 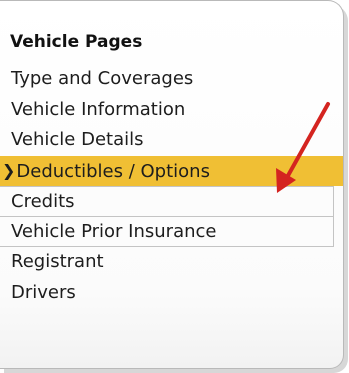 I want to click on nav-item-label: Type and Coverages, so click(x=102, y=78).